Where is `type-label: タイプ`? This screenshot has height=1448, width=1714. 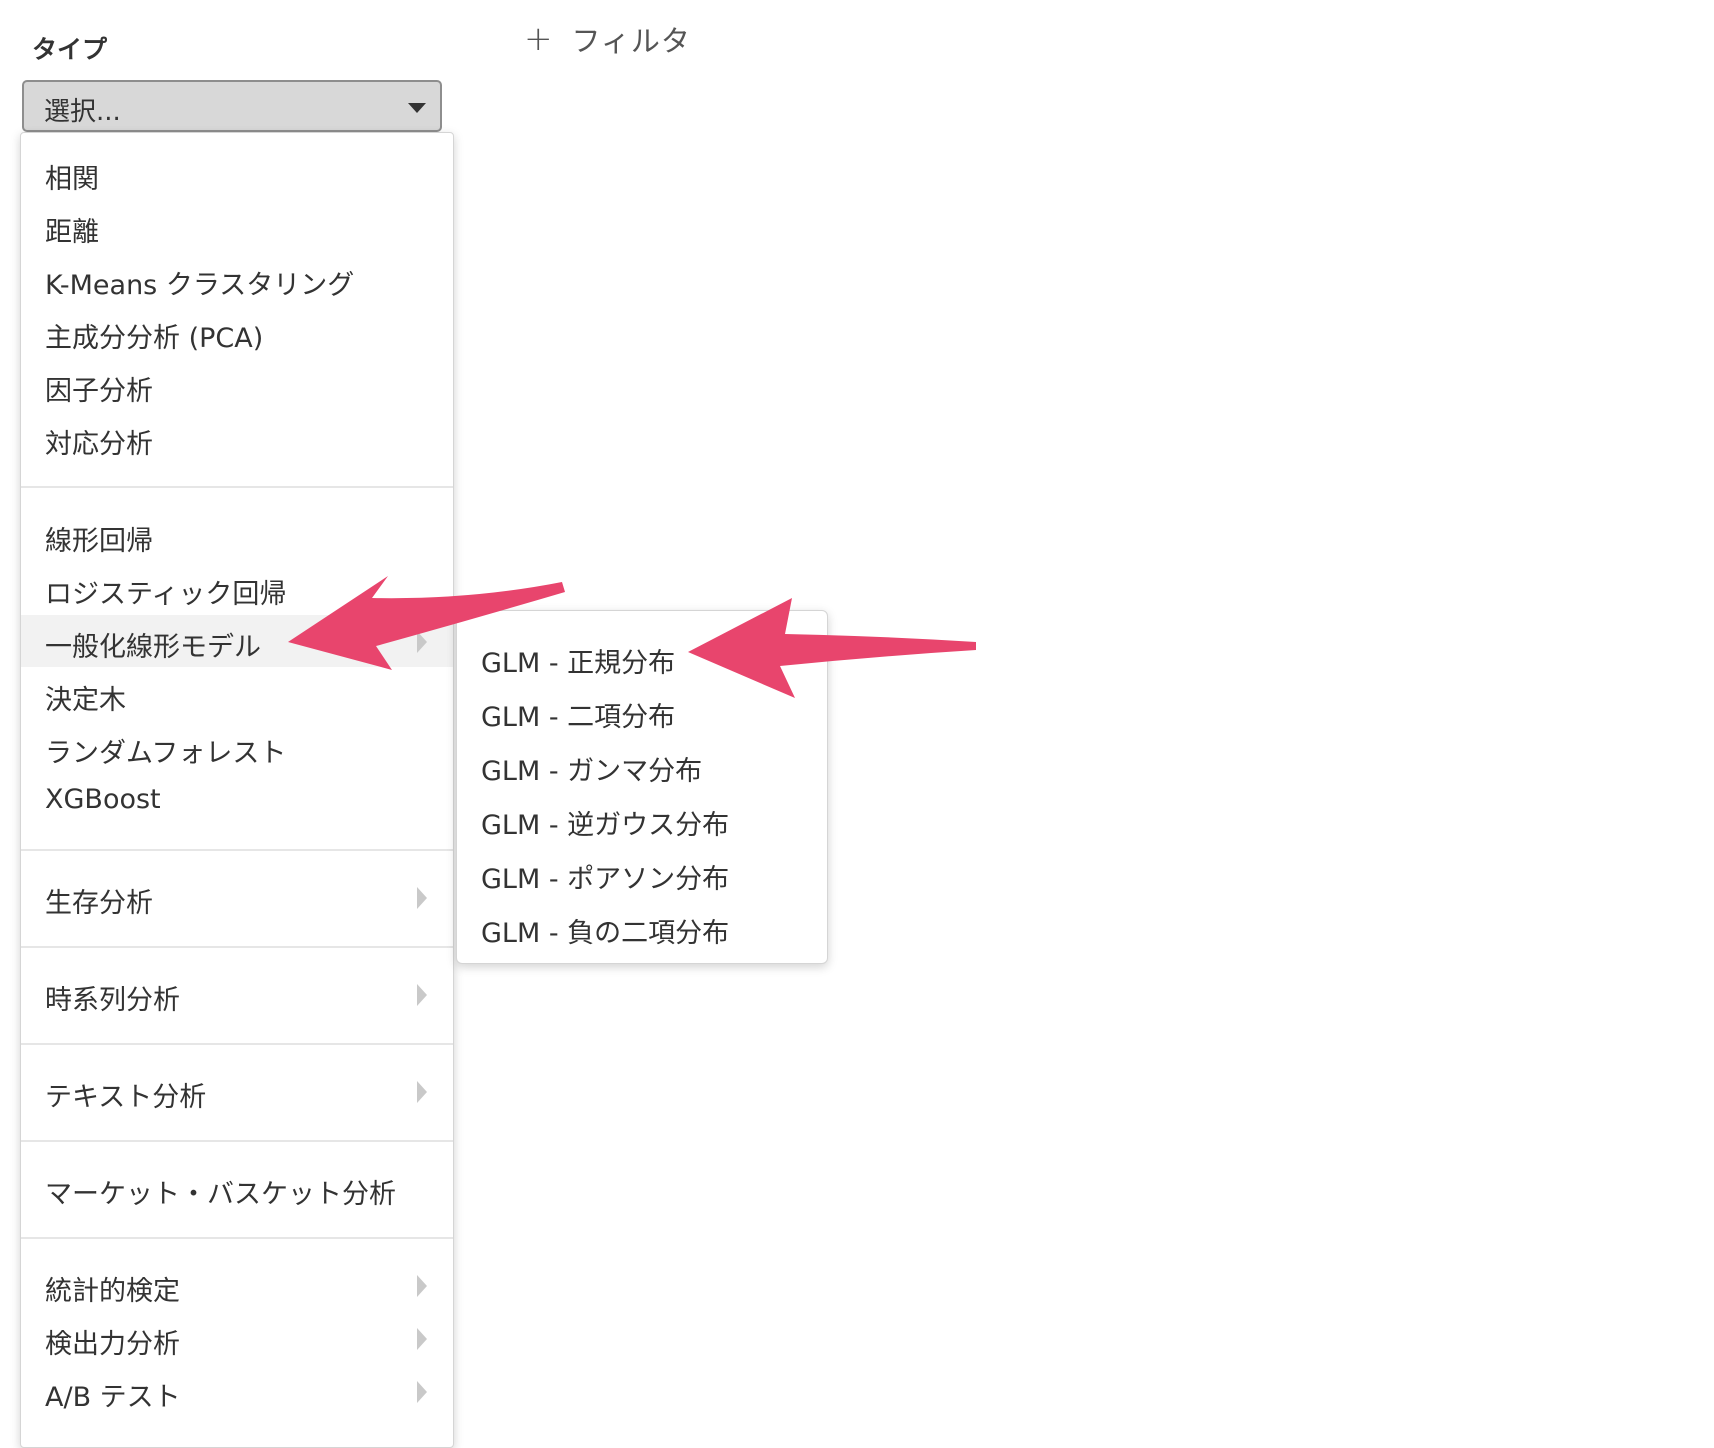 type-label: タイプ is located at coordinates (70, 49).